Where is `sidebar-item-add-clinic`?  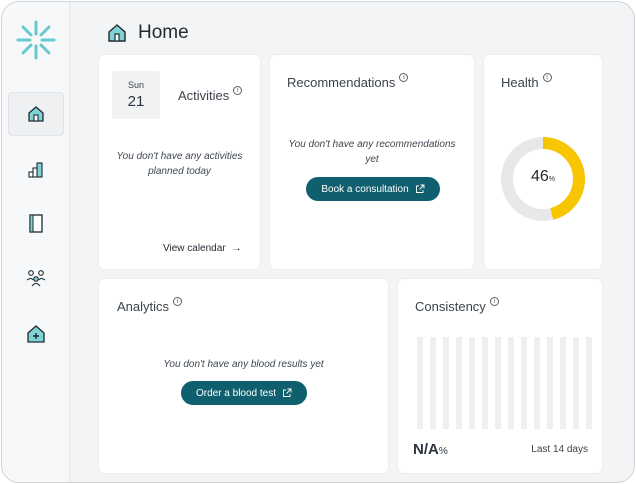
sidebar-item-add-clinic is located at coordinates (36, 334).